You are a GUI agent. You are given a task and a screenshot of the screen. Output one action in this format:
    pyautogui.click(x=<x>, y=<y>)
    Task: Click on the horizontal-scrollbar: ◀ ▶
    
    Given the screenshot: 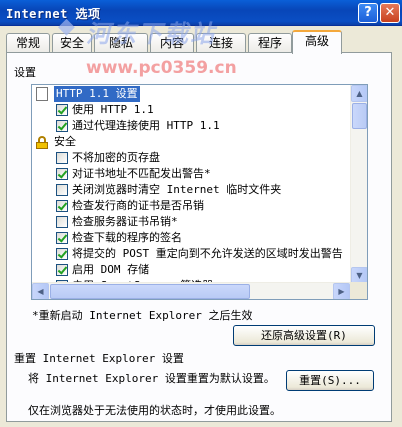 What is the action you would take?
    pyautogui.click(x=191, y=290)
    